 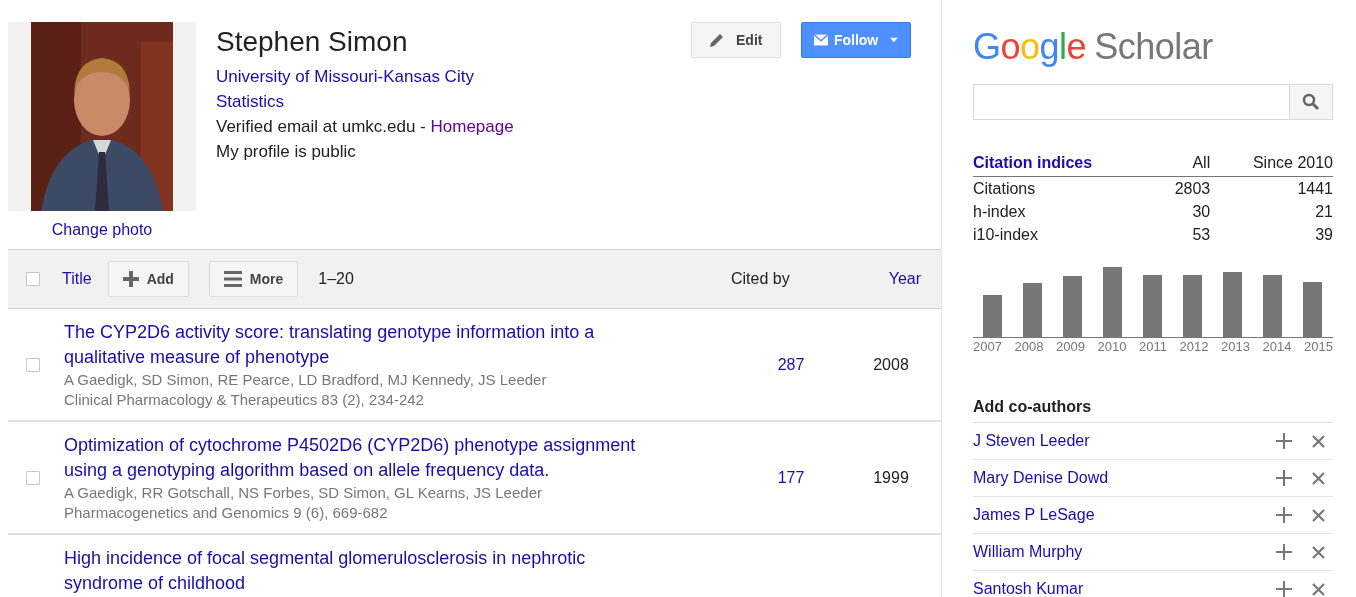 What do you see at coordinates (472, 126) in the screenshot?
I see `homepage-link: Homepage` at bounding box center [472, 126].